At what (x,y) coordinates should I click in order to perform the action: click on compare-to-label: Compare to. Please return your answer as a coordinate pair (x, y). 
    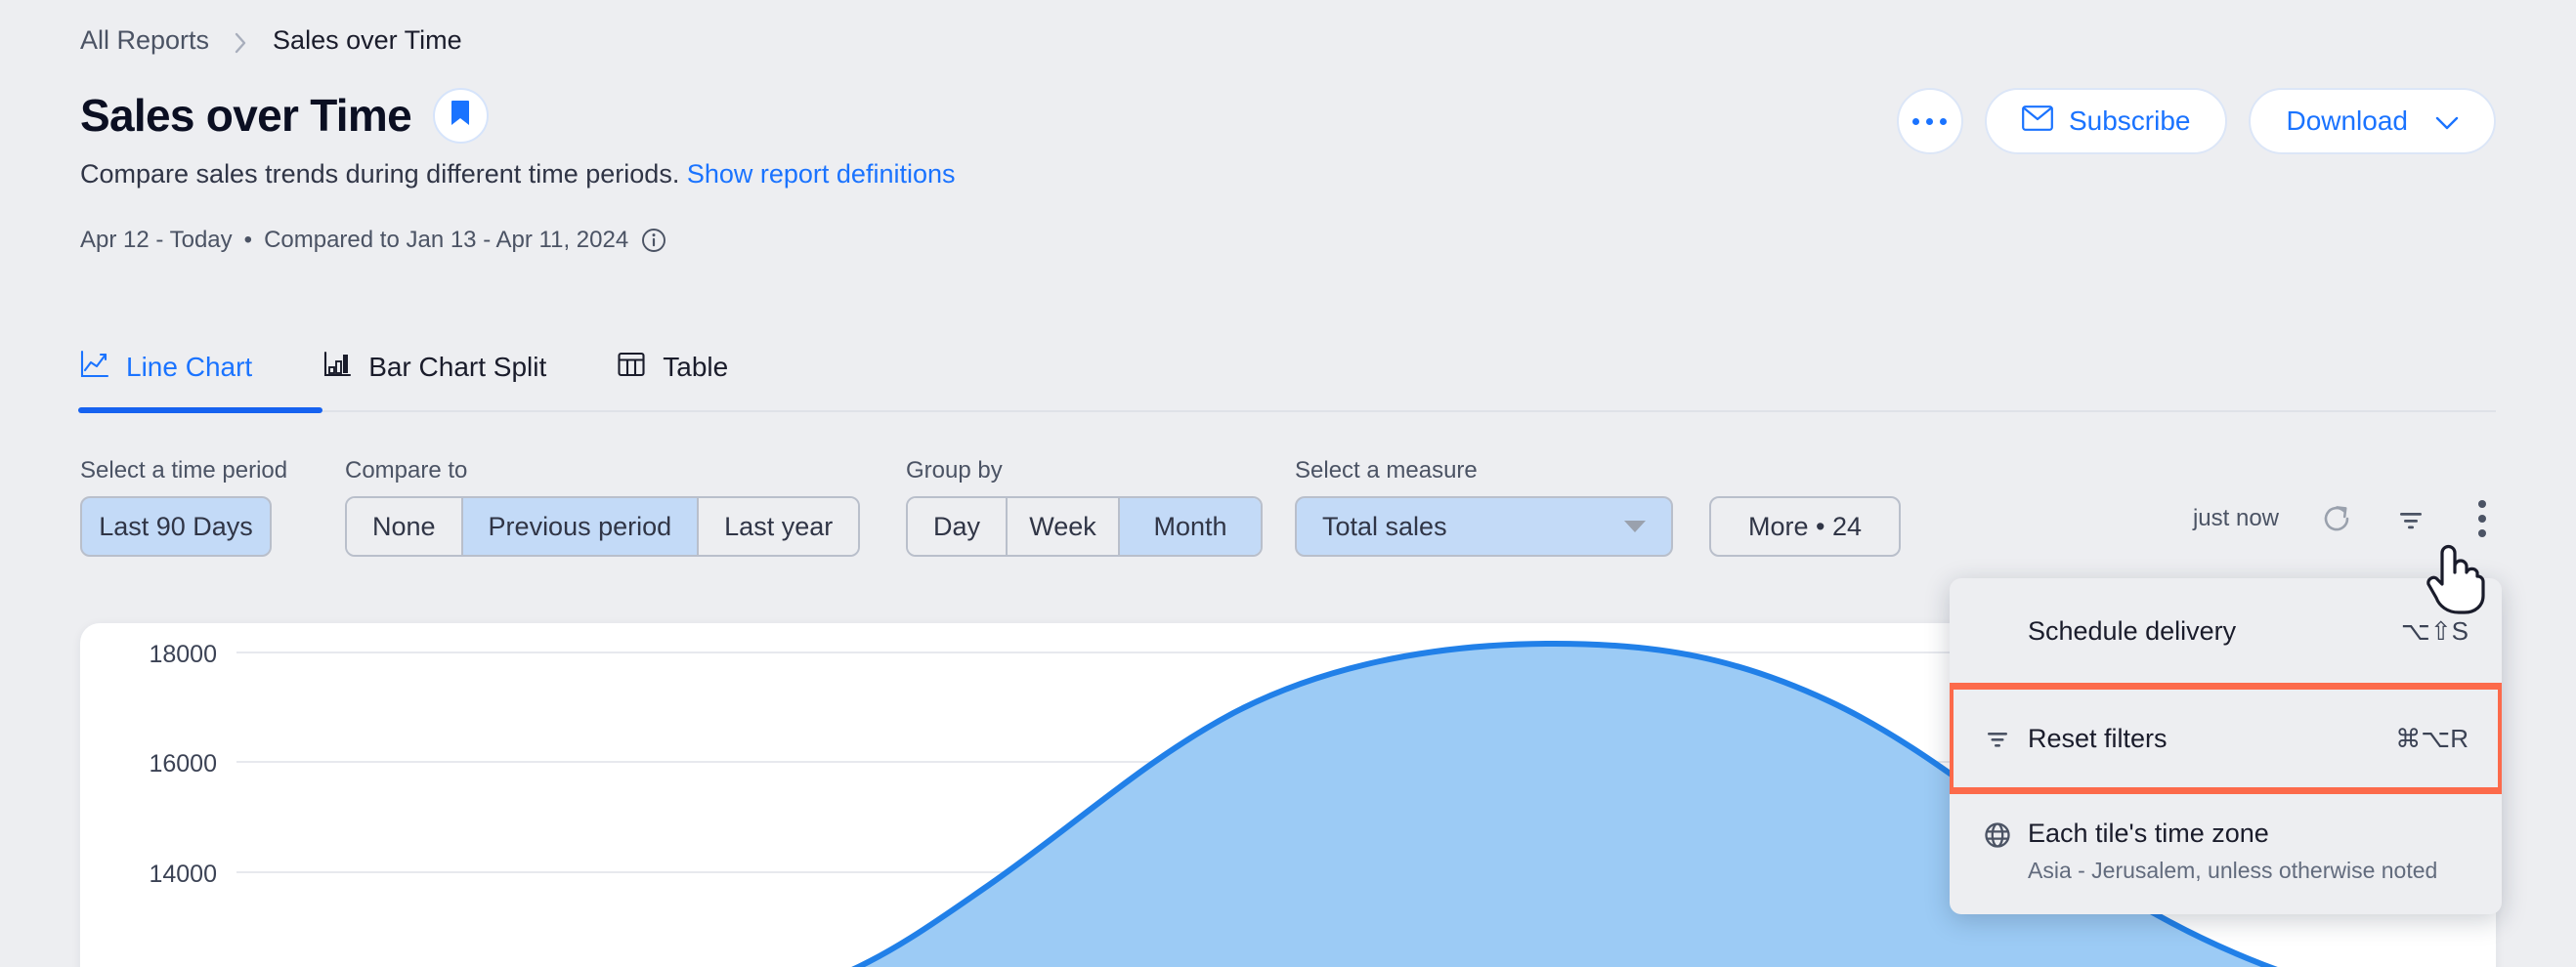
    Looking at the image, I should click on (406, 470).